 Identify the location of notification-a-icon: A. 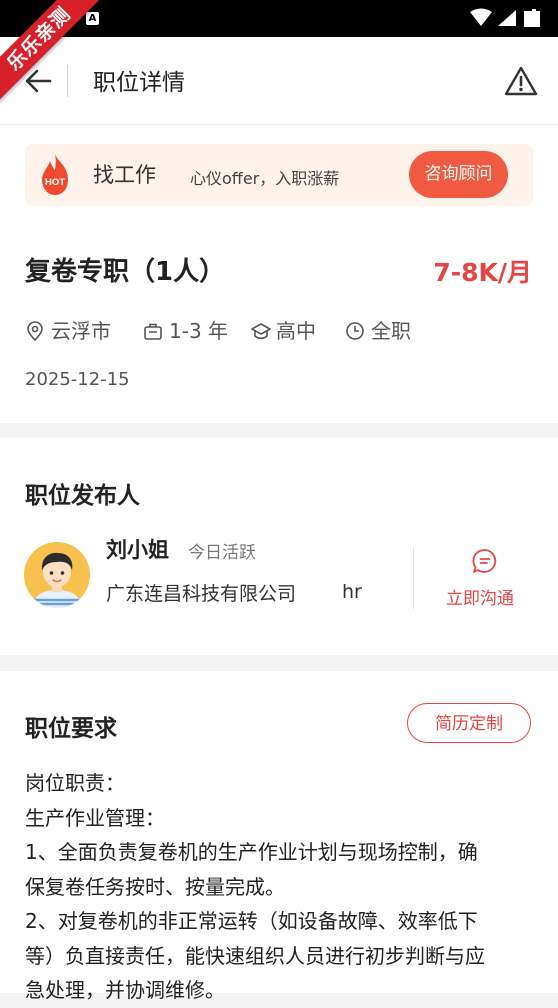
(92, 18).